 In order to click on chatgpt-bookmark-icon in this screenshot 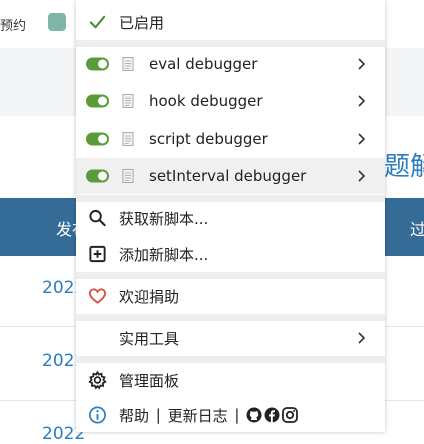, I will do `click(57, 22)`.